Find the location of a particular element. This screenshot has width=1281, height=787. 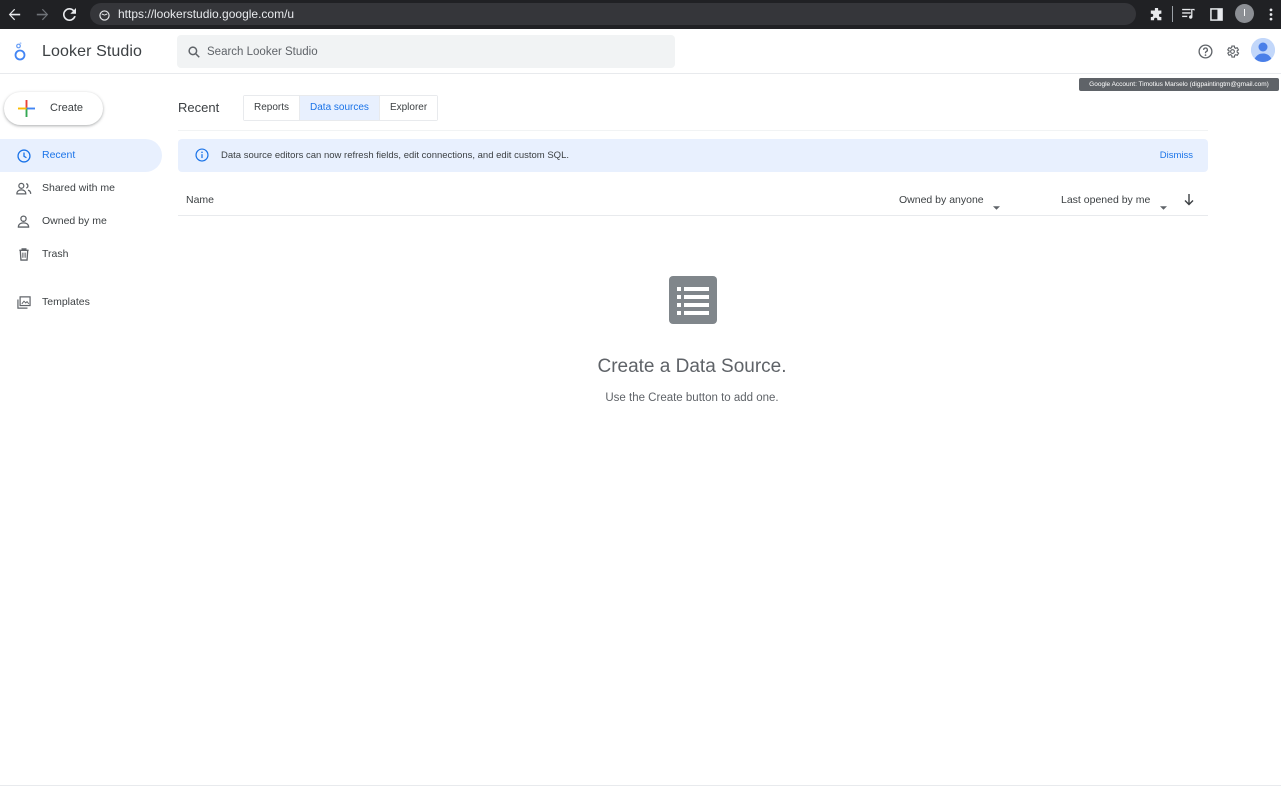

tab-reports: Reports is located at coordinates (272, 108).